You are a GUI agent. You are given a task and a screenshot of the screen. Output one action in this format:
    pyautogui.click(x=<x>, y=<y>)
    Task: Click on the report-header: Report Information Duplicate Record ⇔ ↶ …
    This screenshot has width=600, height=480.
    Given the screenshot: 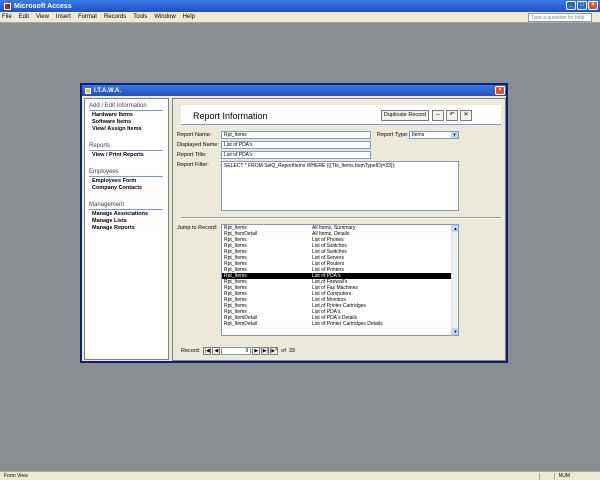 What is the action you would take?
    pyautogui.click(x=341, y=115)
    